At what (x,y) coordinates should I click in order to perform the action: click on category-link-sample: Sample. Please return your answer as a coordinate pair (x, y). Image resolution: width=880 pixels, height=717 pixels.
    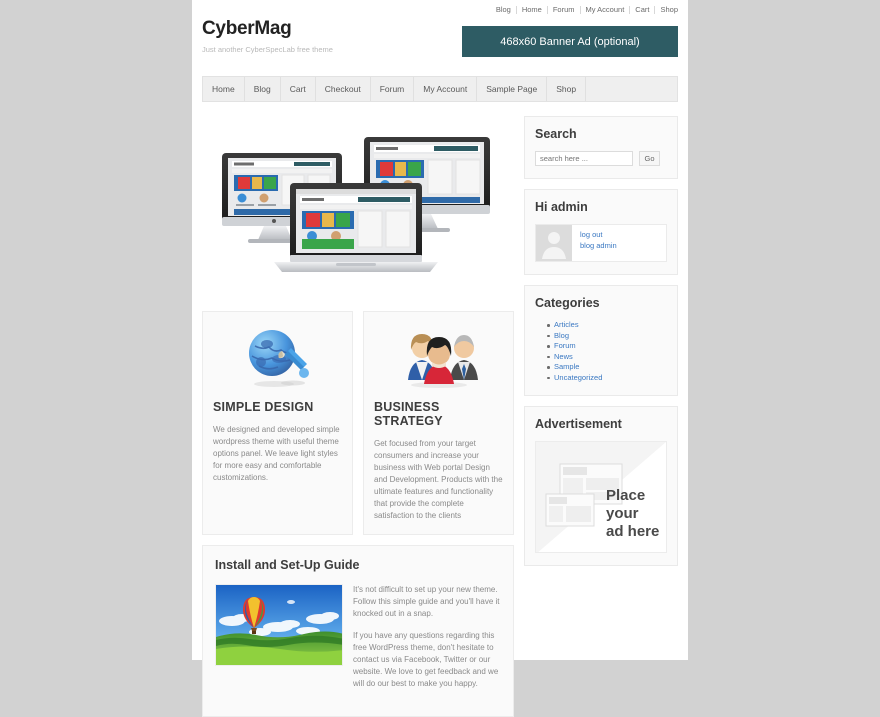
    Looking at the image, I should click on (566, 366).